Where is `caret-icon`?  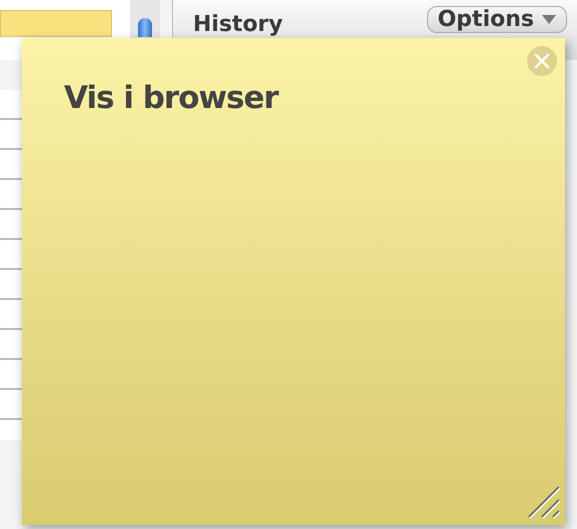
caret-icon is located at coordinates (549, 19).